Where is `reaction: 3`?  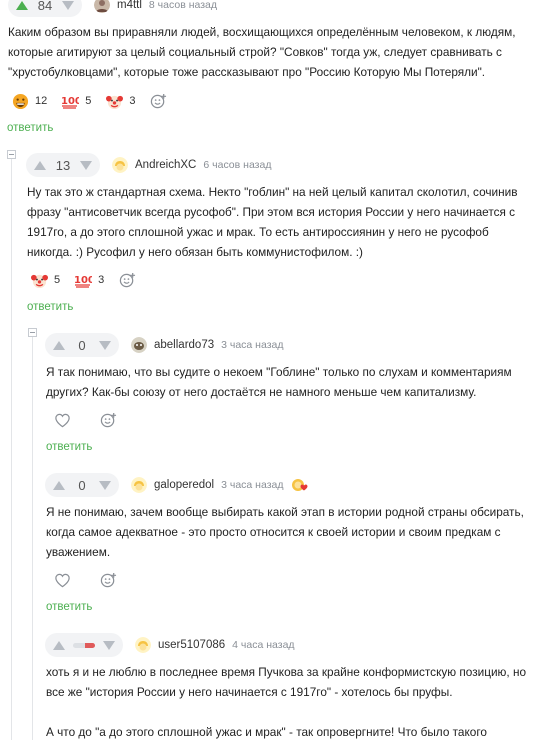 reaction: 3 is located at coordinates (120, 101).